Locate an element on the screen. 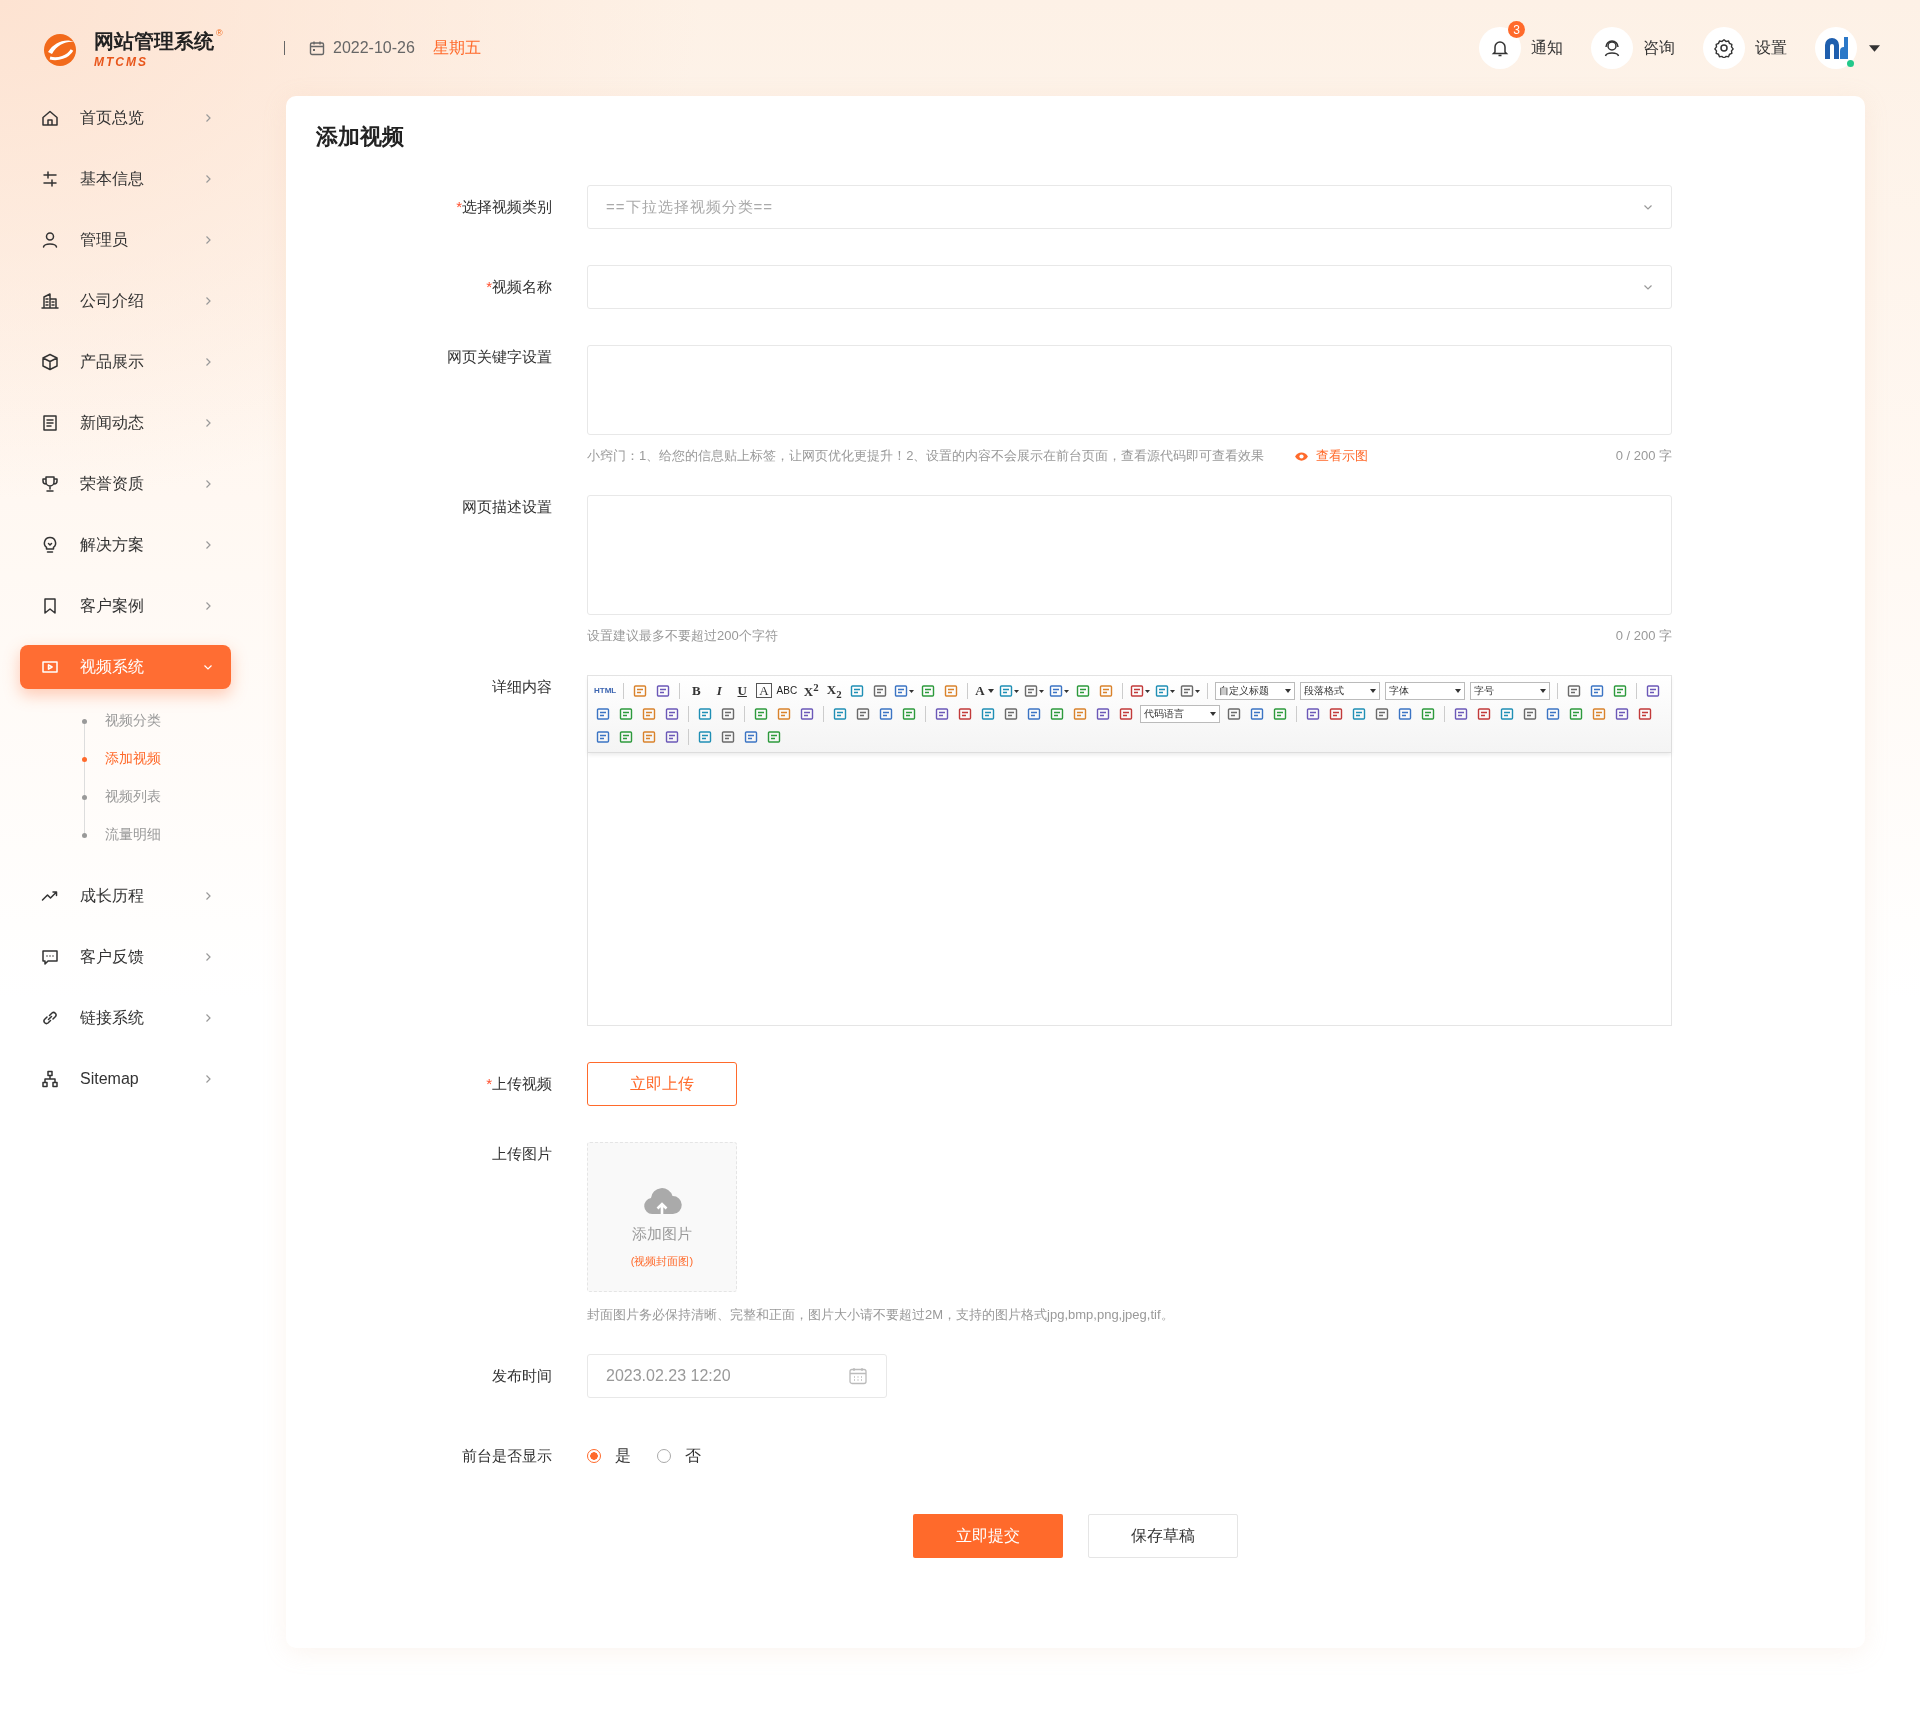 The image size is (1920, 1725). settings-icon is located at coordinates (1724, 48).